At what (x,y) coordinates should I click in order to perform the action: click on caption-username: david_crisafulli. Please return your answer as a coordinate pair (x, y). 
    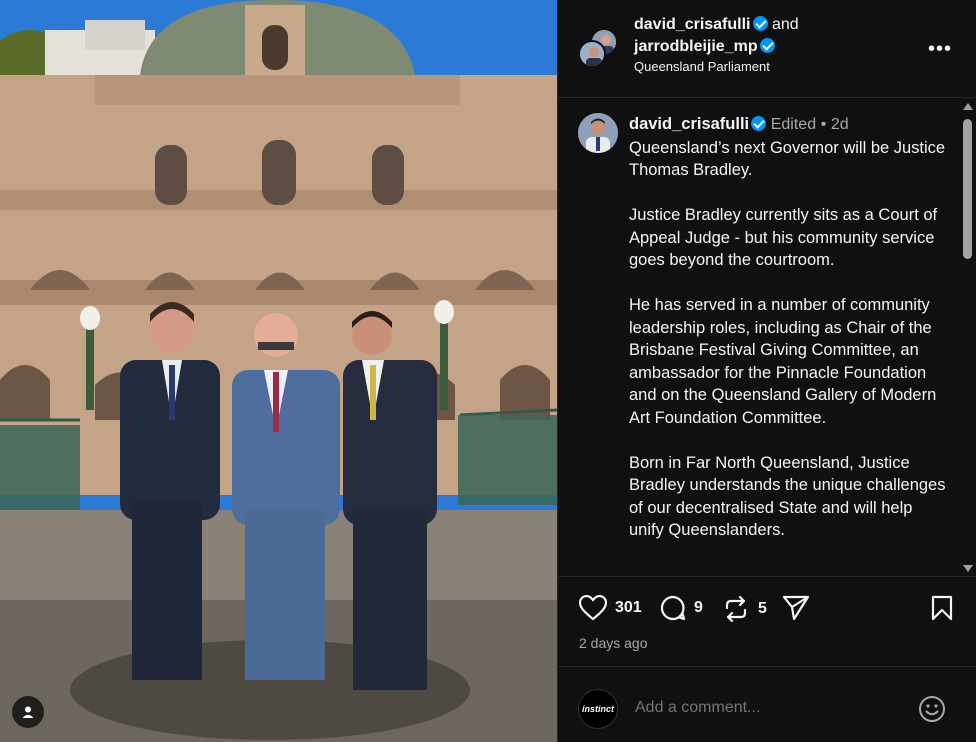
    Looking at the image, I should click on (689, 124).